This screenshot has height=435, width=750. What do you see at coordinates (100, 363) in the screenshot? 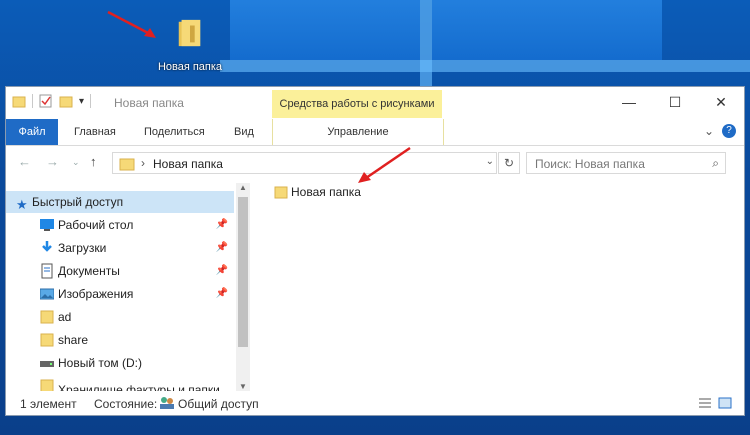
I see `nav-item-label: Новый том (D:)` at bounding box center [100, 363].